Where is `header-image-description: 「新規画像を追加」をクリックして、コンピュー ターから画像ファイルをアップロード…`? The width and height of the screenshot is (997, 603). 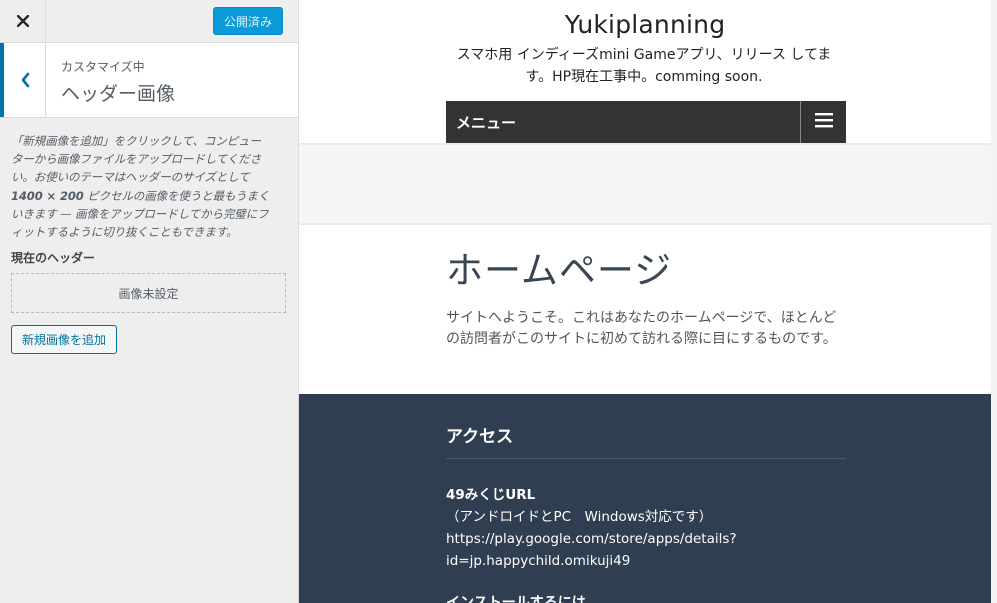
header-image-description: 「新規画像を追加」をクリックして、コンピュー ターから画像ファイルをアップロード… is located at coordinates (150, 186).